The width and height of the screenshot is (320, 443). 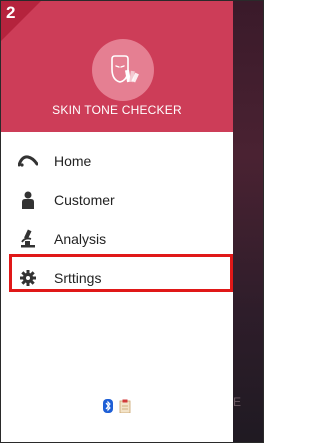 I want to click on person-icon, so click(x=28, y=200).